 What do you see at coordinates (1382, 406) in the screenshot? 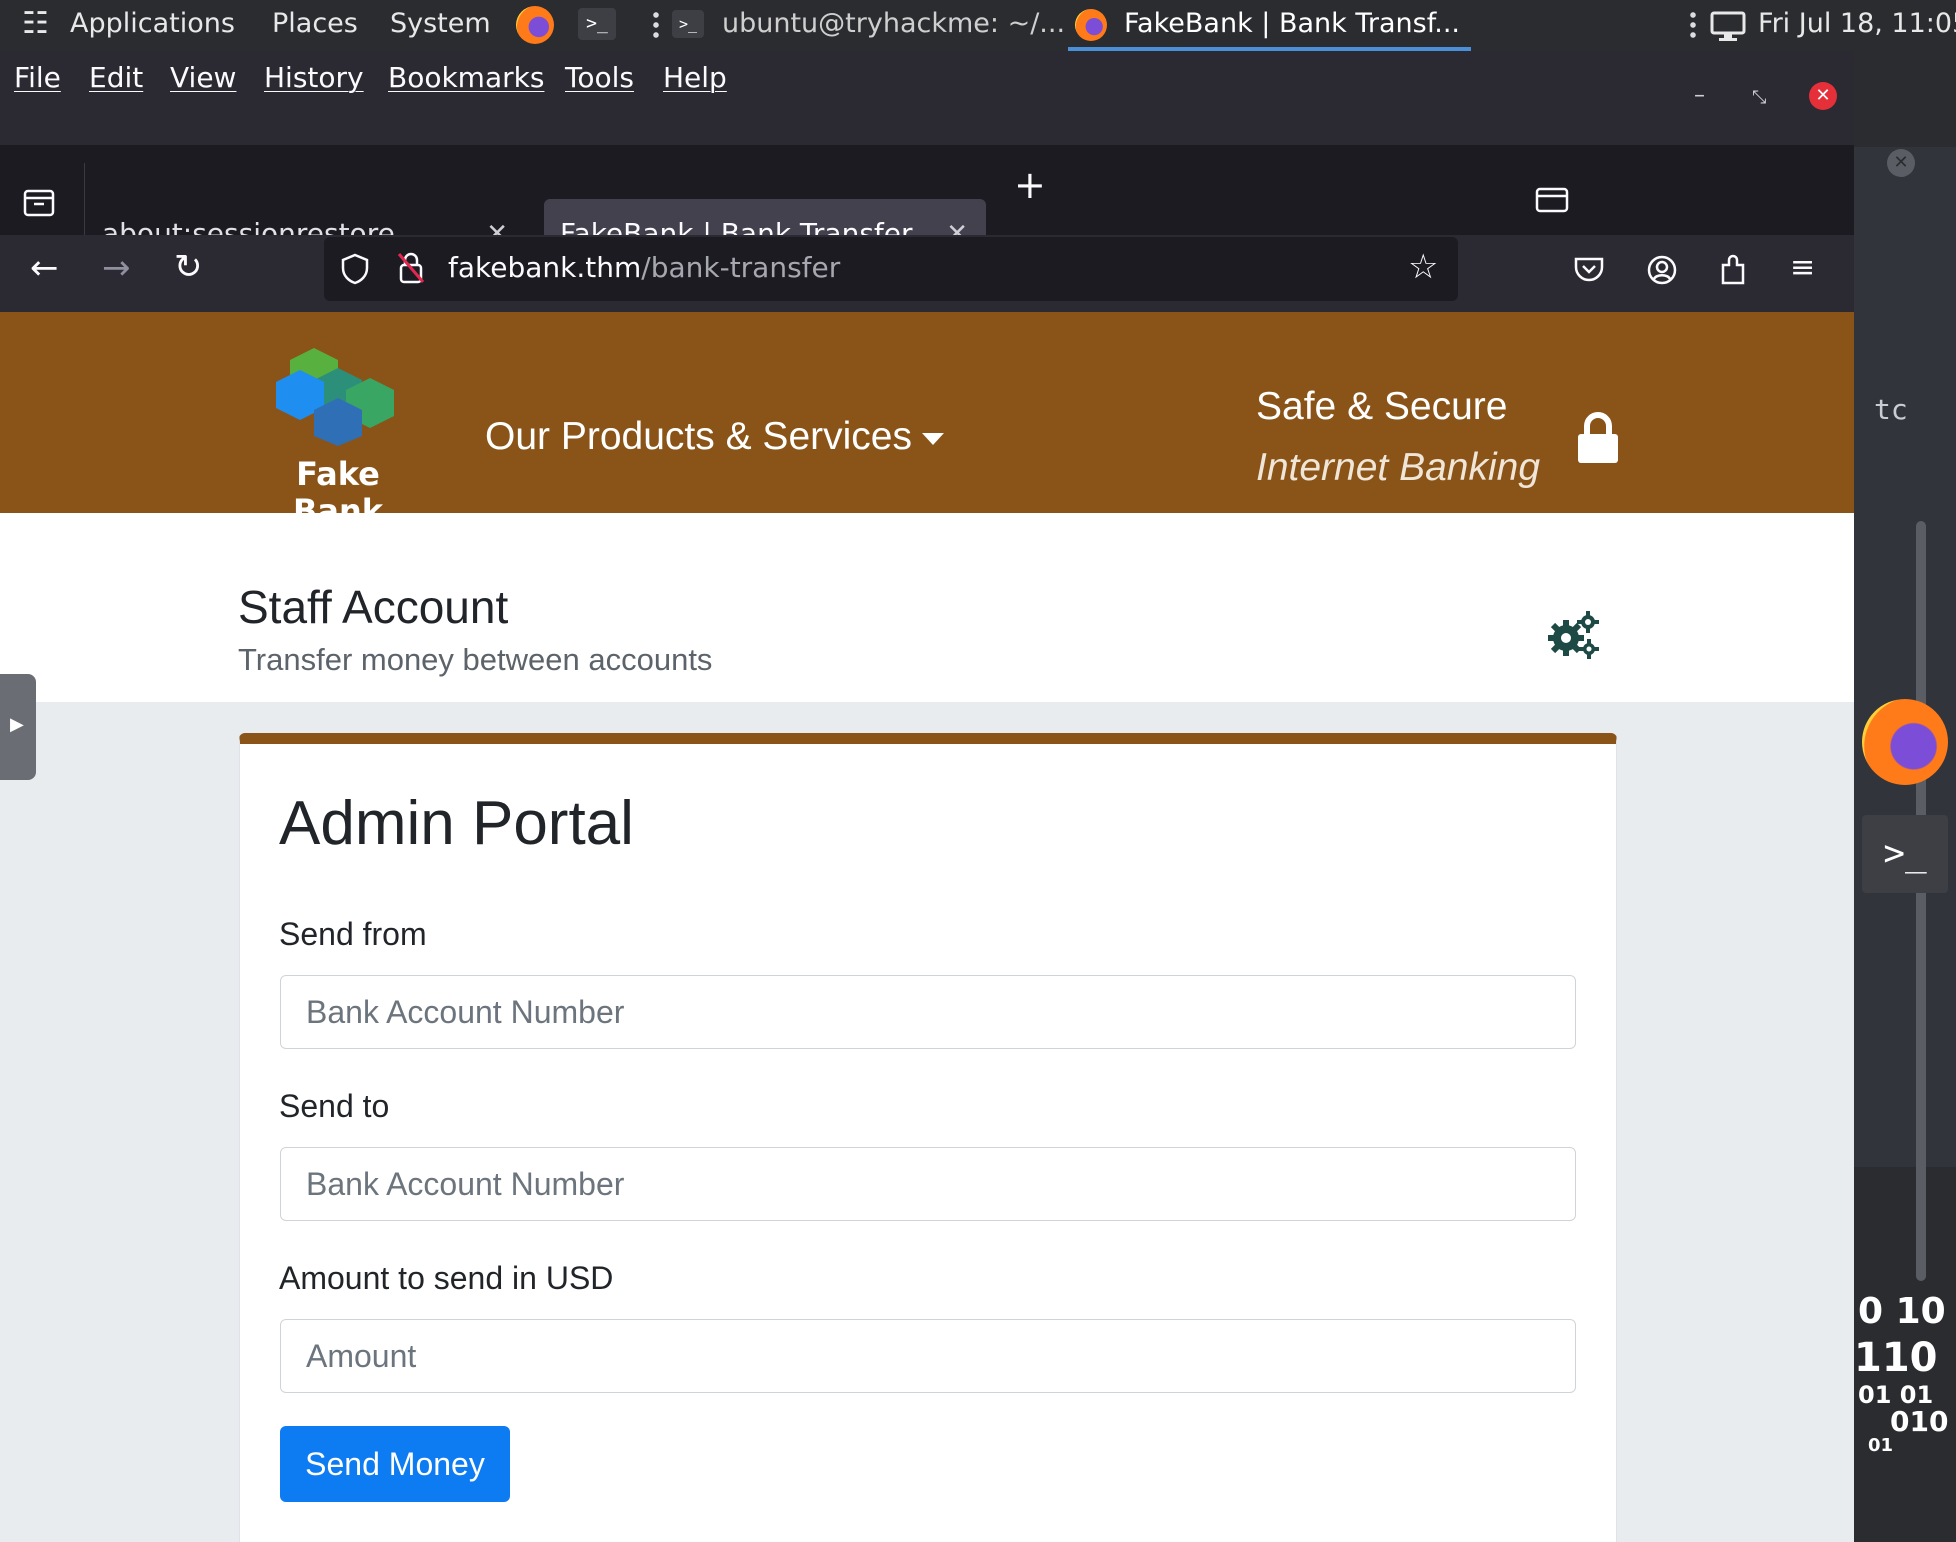
I see `safe-secure-title: Safe & Secure` at bounding box center [1382, 406].